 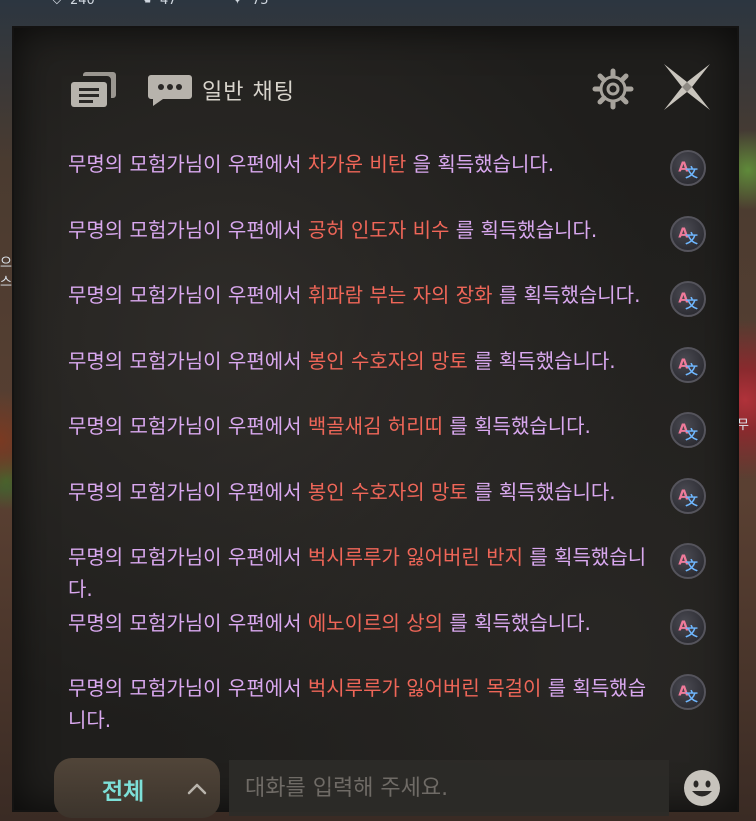 I want to click on item-name-link: 에노이르의 상의, so click(x=375, y=623).